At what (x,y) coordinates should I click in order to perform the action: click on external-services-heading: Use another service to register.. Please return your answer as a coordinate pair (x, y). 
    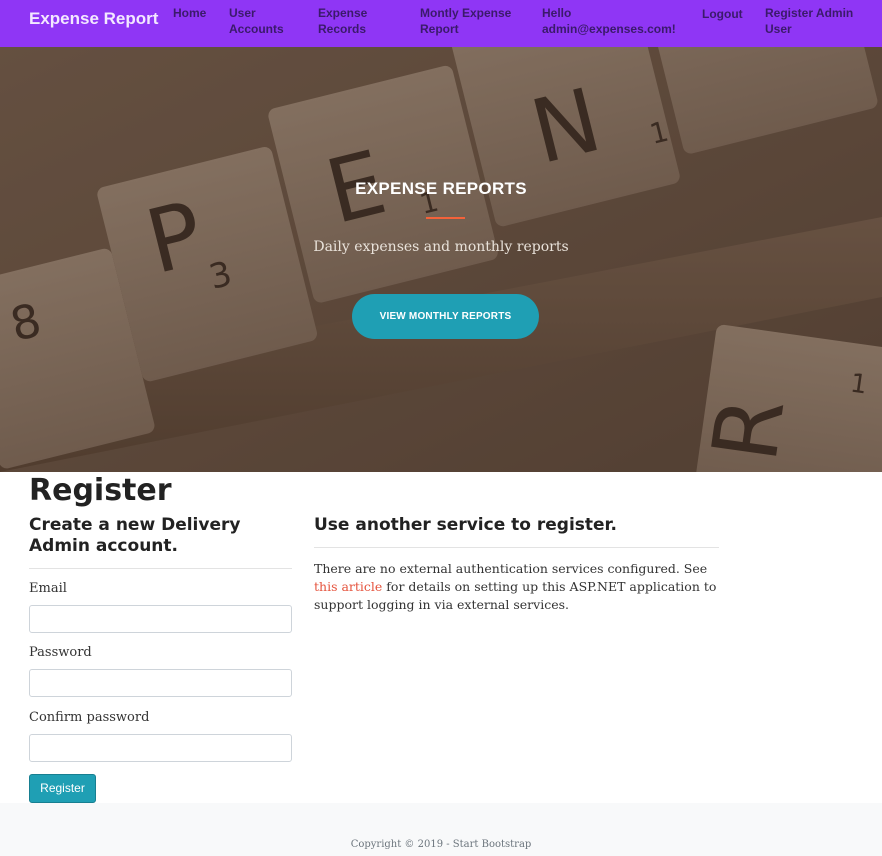
    Looking at the image, I should click on (465, 525).